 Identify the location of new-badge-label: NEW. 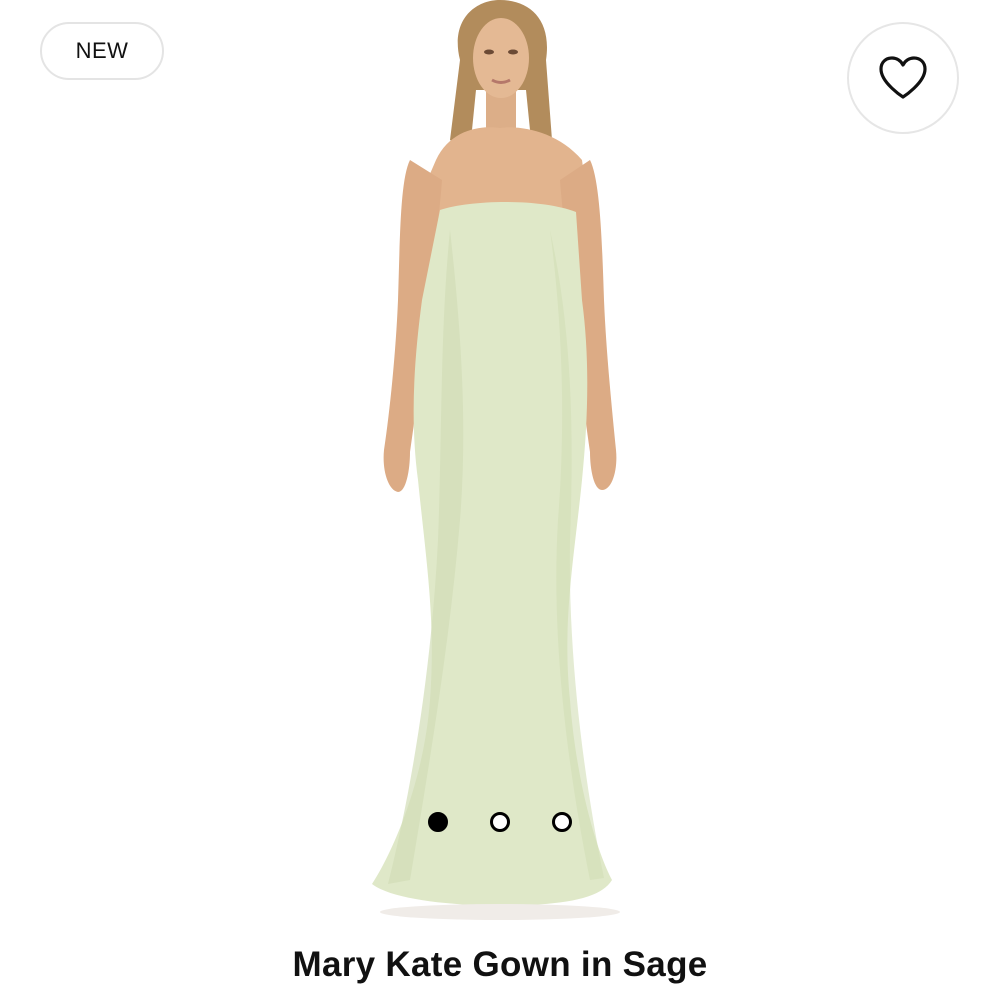
(102, 50).